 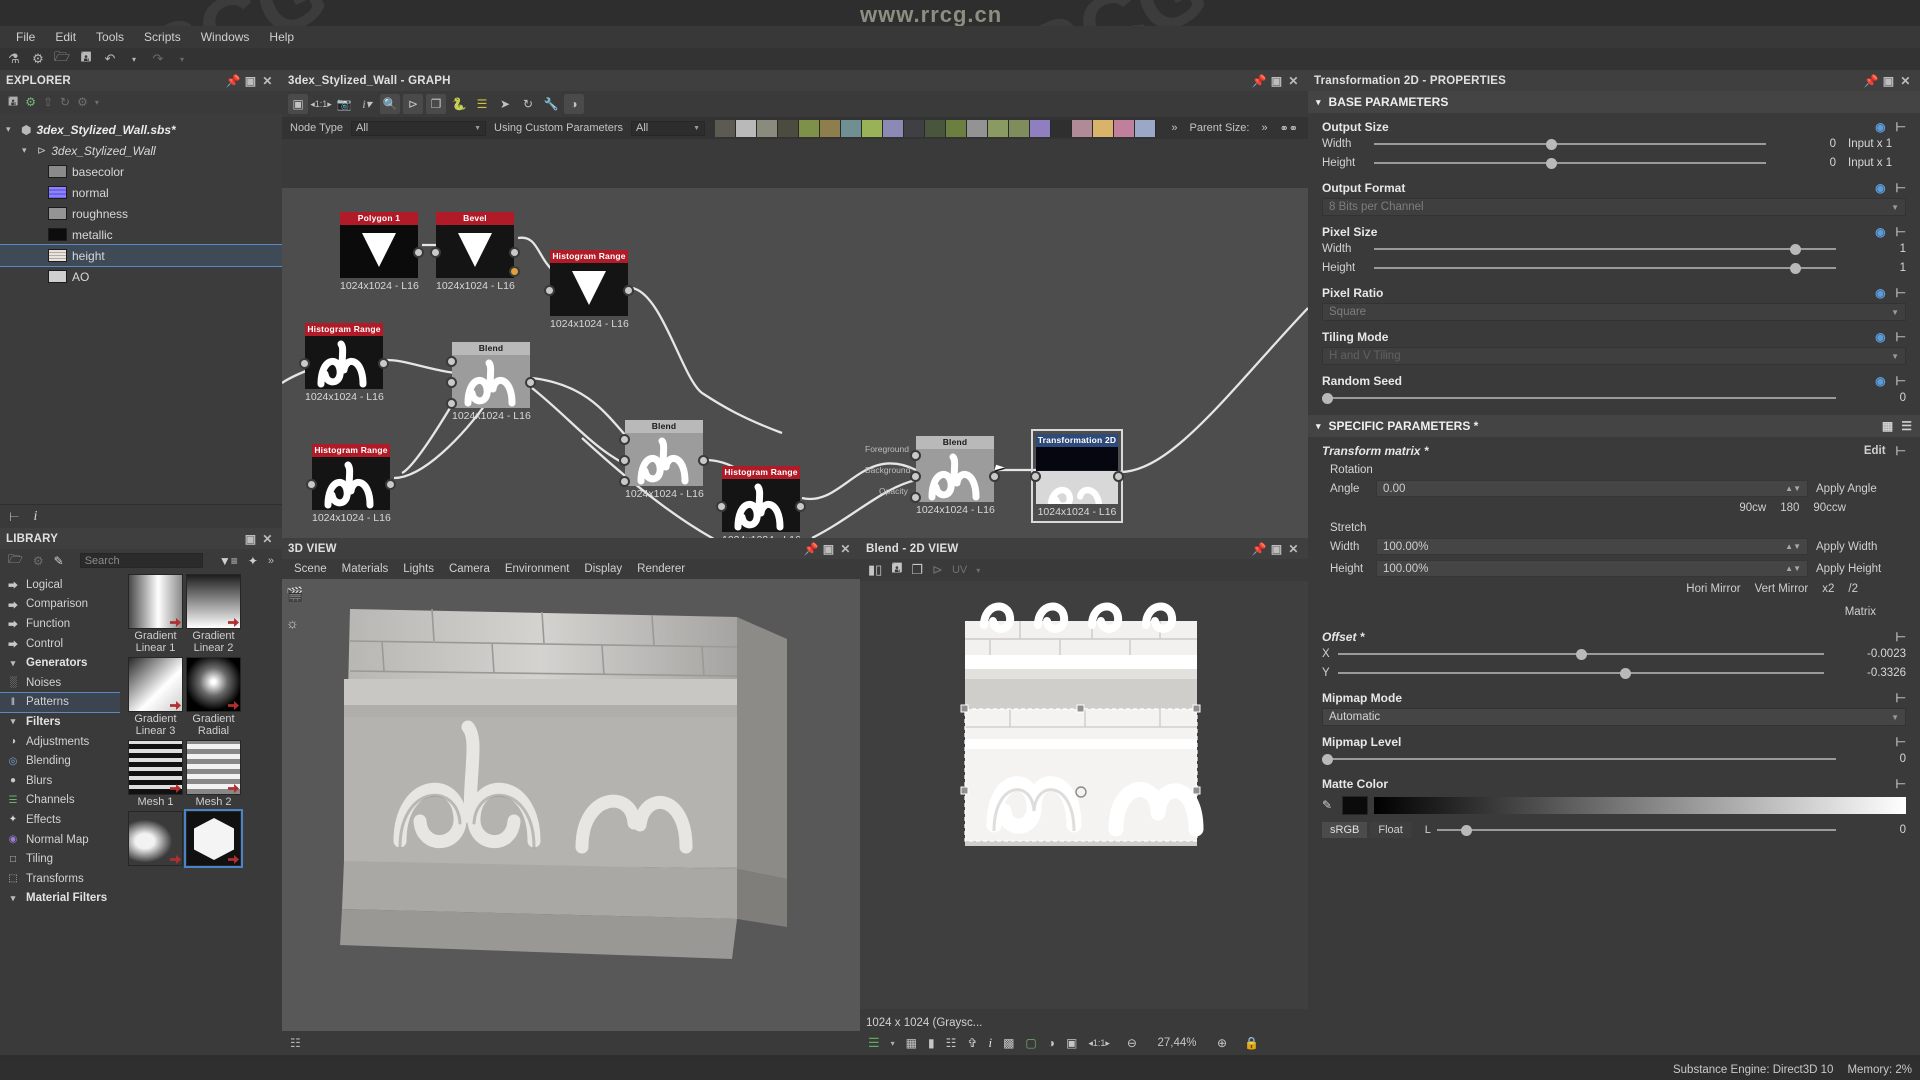 What do you see at coordinates (959, 570) in the screenshot?
I see `uv-label: UV` at bounding box center [959, 570].